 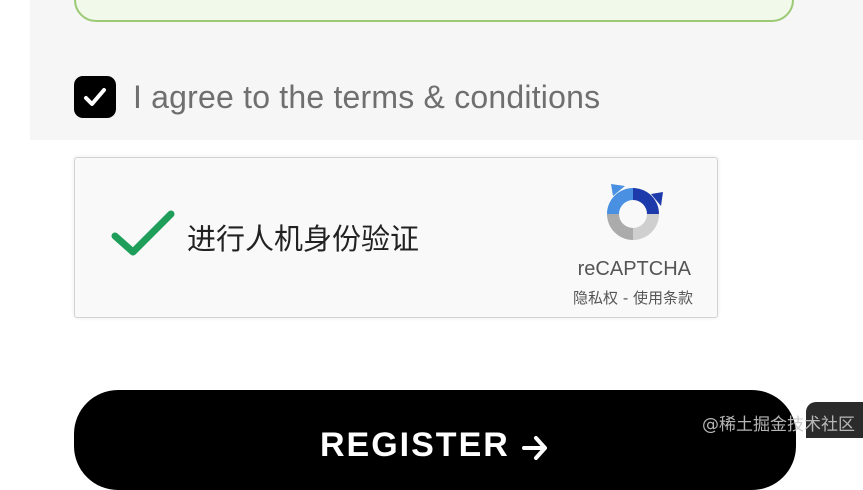 What do you see at coordinates (778, 425) in the screenshot?
I see `watermark: @稀土掘金技术社区` at bounding box center [778, 425].